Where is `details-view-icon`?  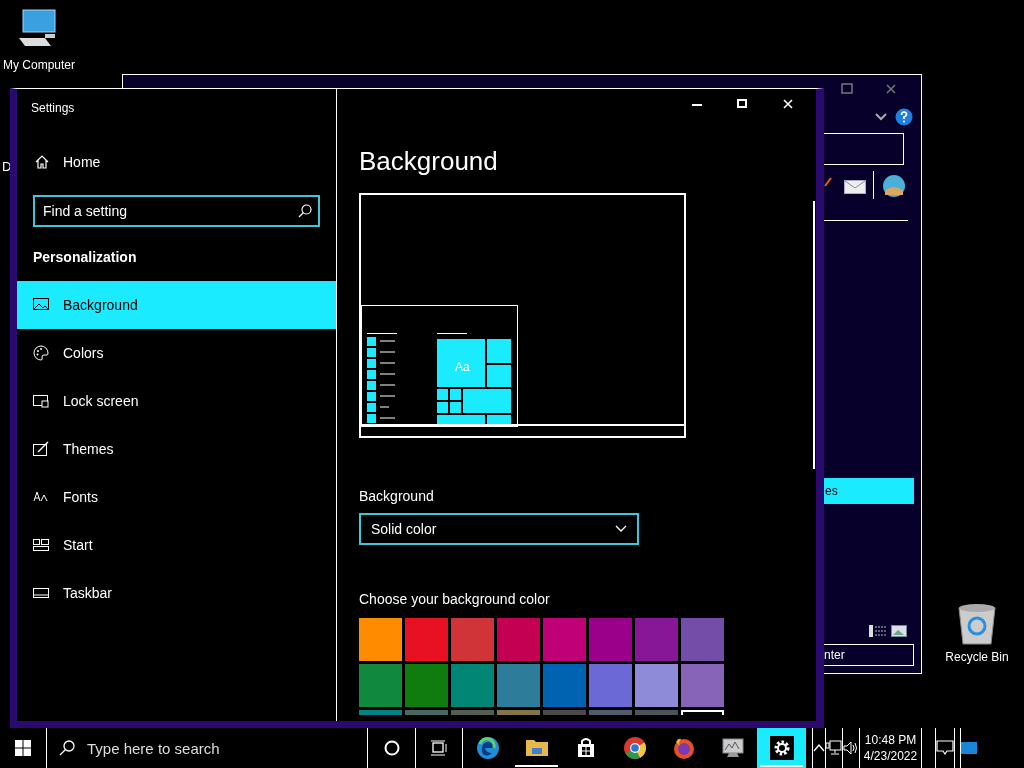
details-view-icon is located at coordinates (878, 631).